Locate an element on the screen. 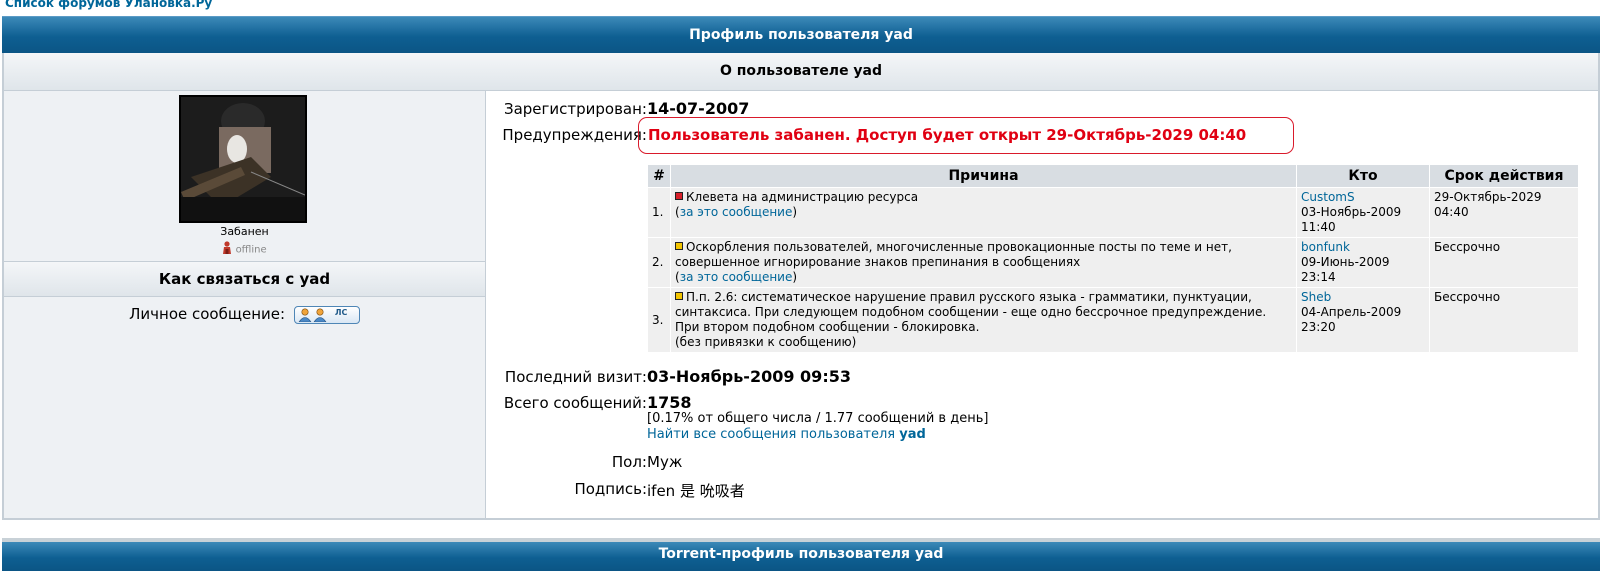 This screenshot has height=571, width=1600. warning-number: 3. is located at coordinates (659, 320).